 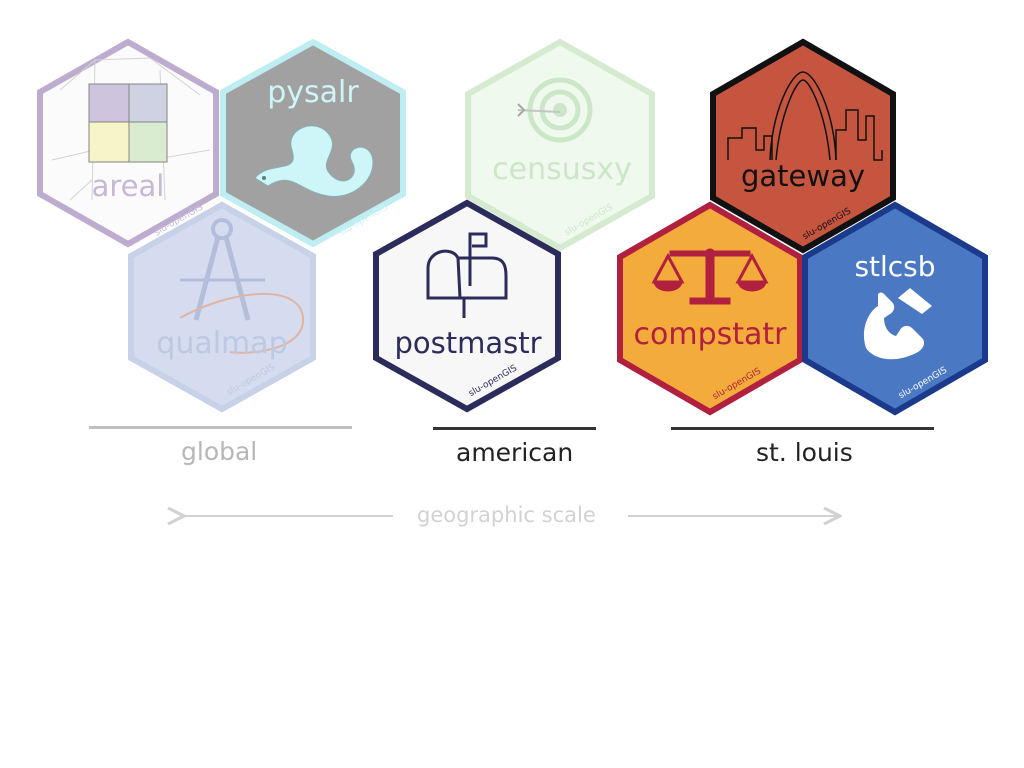 What do you see at coordinates (711, 334) in the screenshot?
I see `hex-compstatr-name: compstatr` at bounding box center [711, 334].